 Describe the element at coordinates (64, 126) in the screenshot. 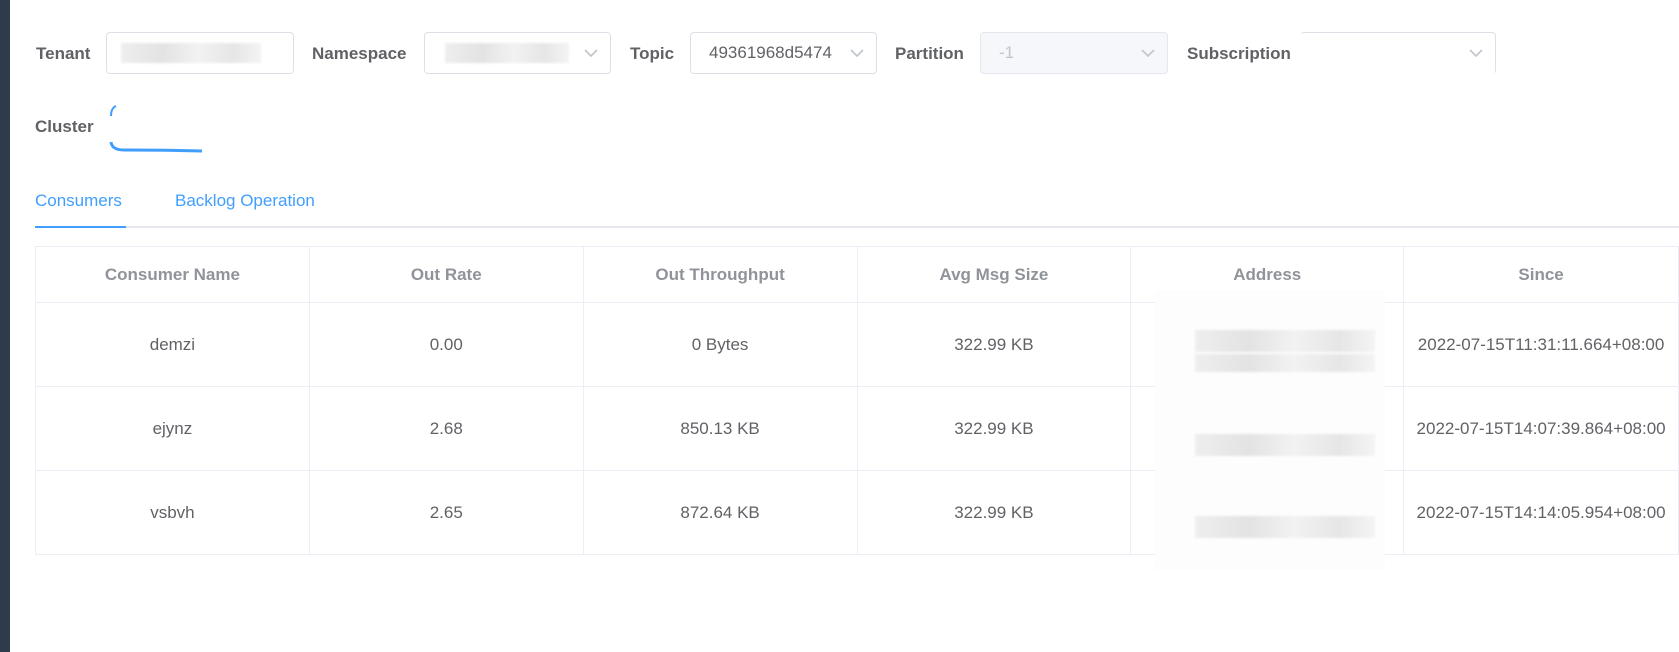

I see `cluster-label: Cluster` at that location.